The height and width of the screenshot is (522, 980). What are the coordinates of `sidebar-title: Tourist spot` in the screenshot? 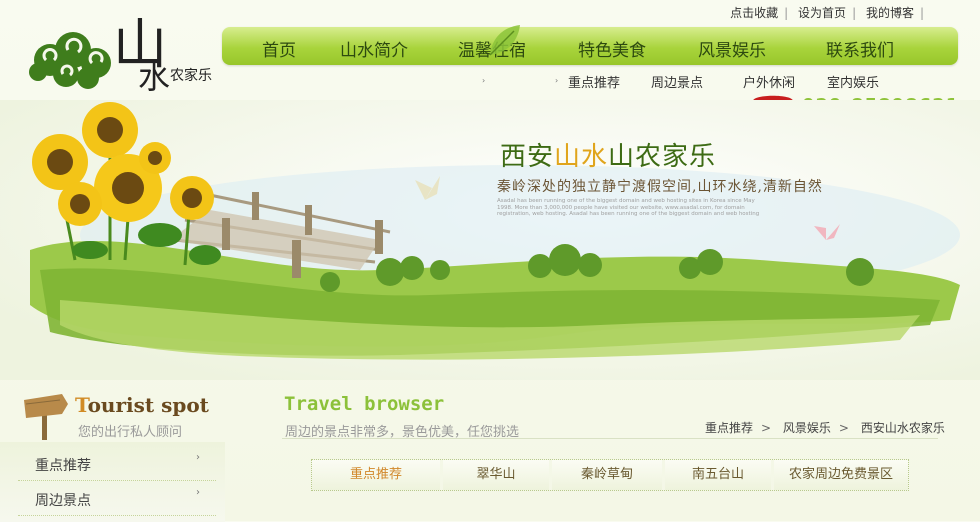 It's located at (142, 405).